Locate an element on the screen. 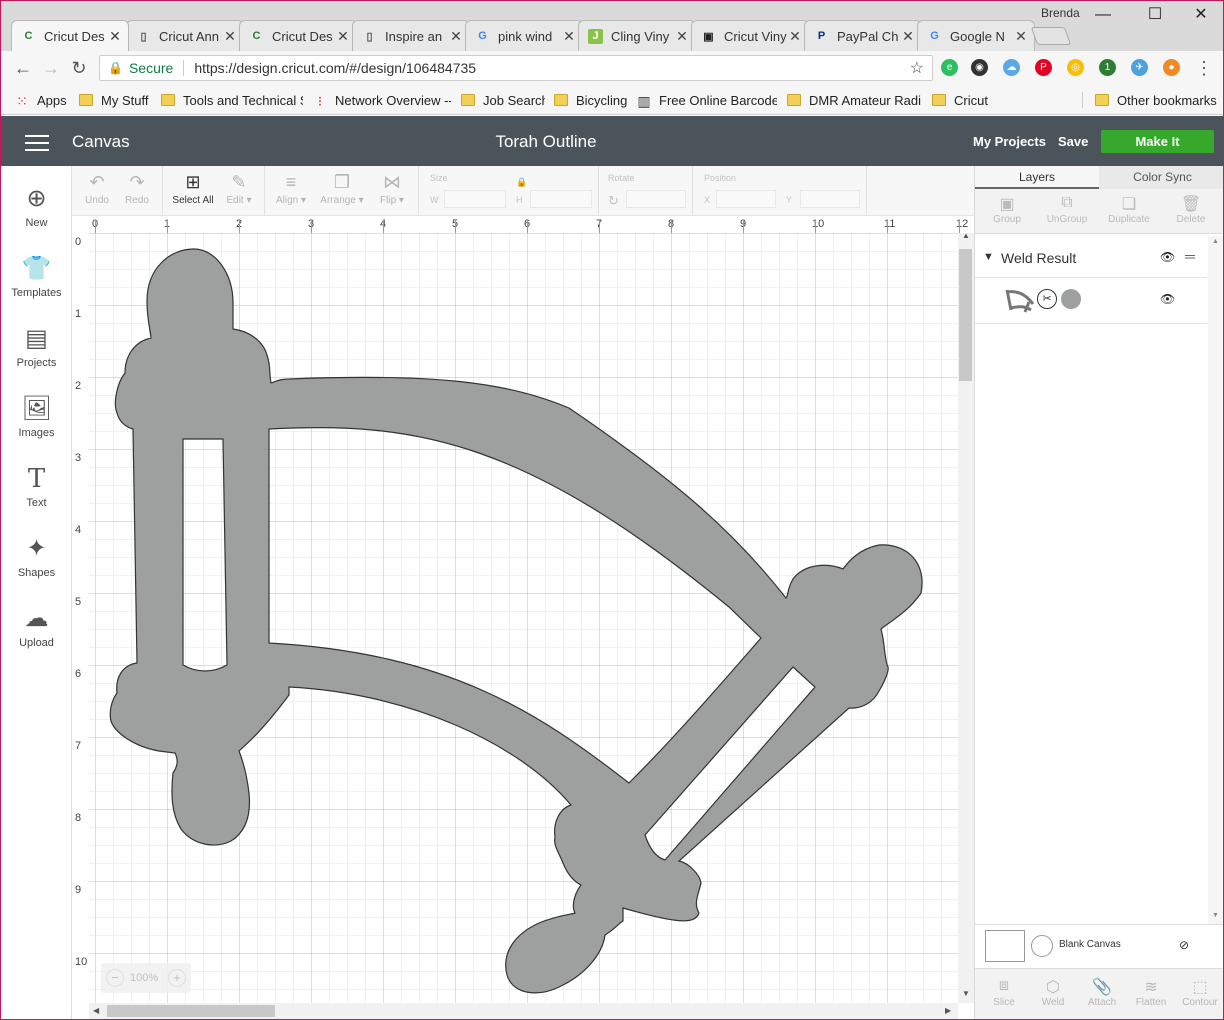  bookmark-star-icon: ☆ is located at coordinates (917, 68).